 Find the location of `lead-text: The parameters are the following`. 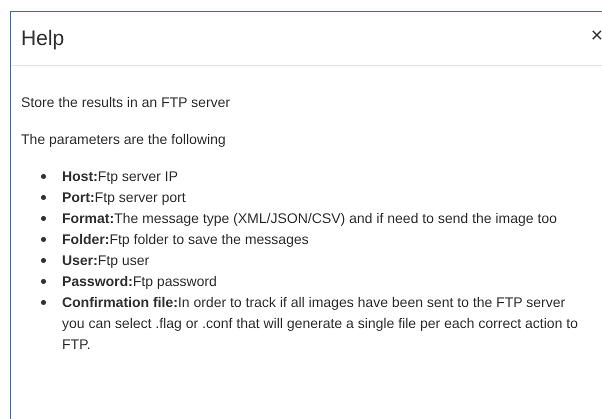

lead-text: The parameters are the following is located at coordinates (124, 139).